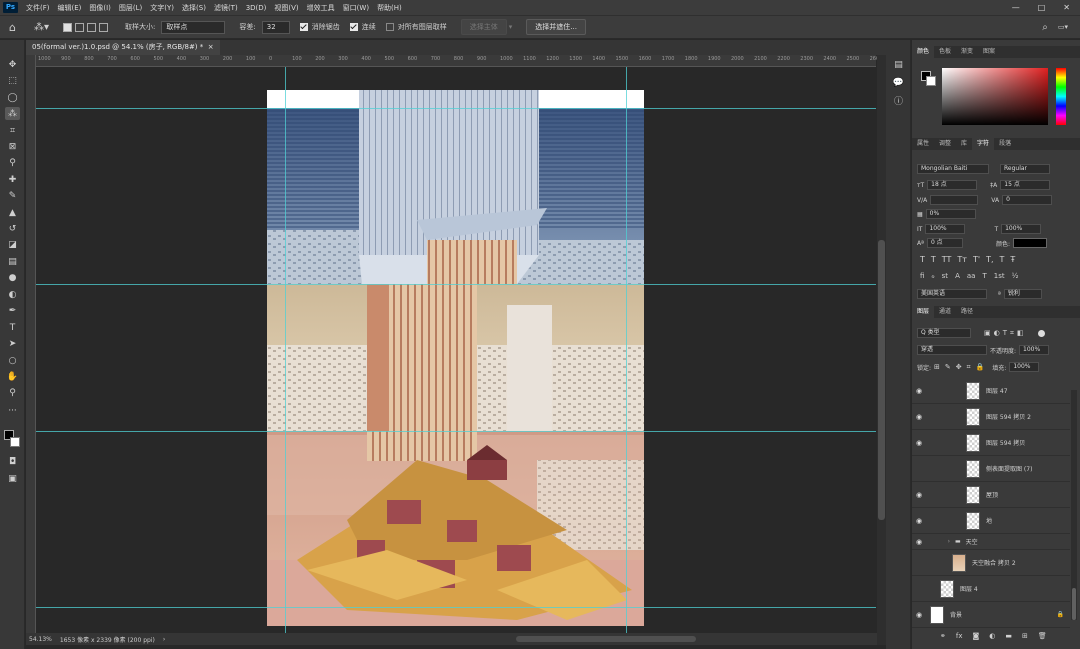  I want to click on crop-tool-icon: ⌗, so click(12, 130).